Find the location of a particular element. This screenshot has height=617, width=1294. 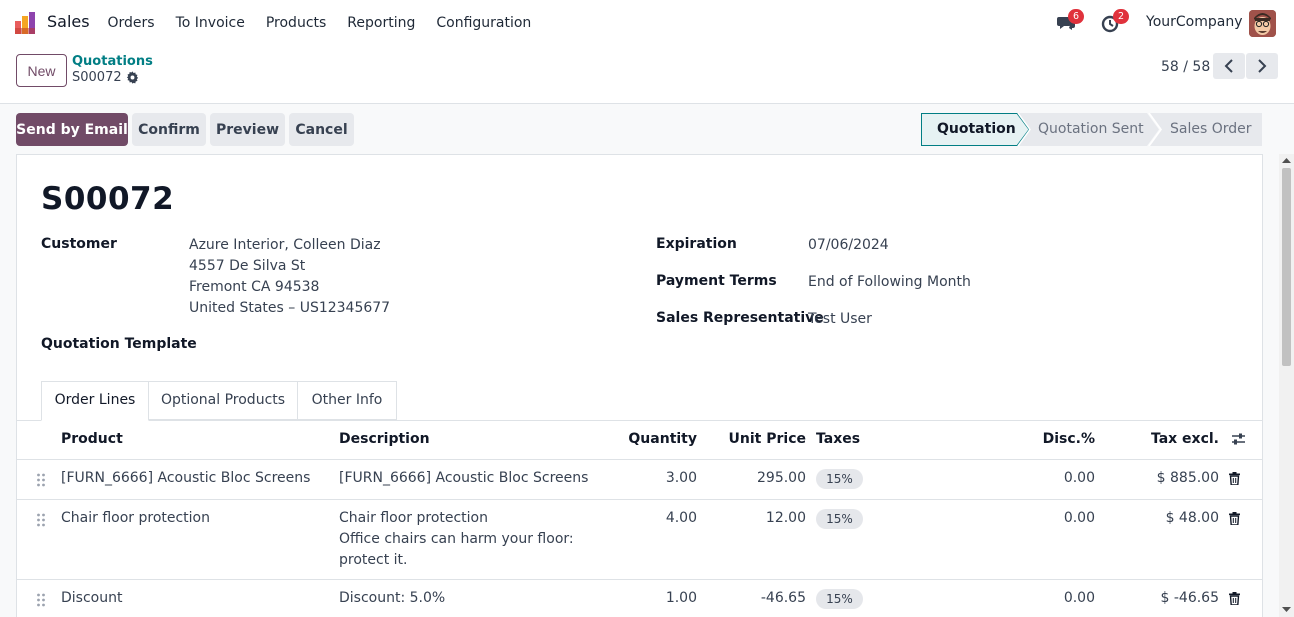

row-description-line: Chair floor protection is located at coordinates (413, 518).